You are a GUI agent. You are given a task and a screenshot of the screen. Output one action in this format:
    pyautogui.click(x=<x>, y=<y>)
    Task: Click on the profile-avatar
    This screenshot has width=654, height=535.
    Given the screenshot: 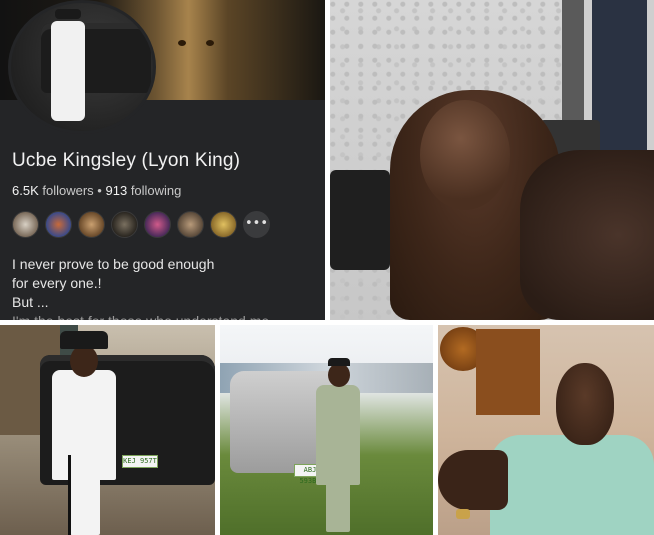 What is the action you would take?
    pyautogui.click(x=82, y=67)
    